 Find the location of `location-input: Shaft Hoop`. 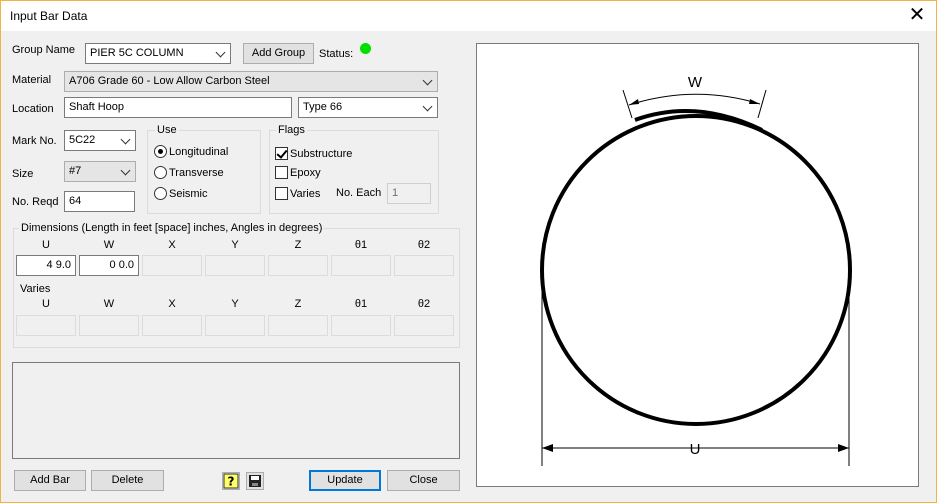

location-input: Shaft Hoop is located at coordinates (178, 107).